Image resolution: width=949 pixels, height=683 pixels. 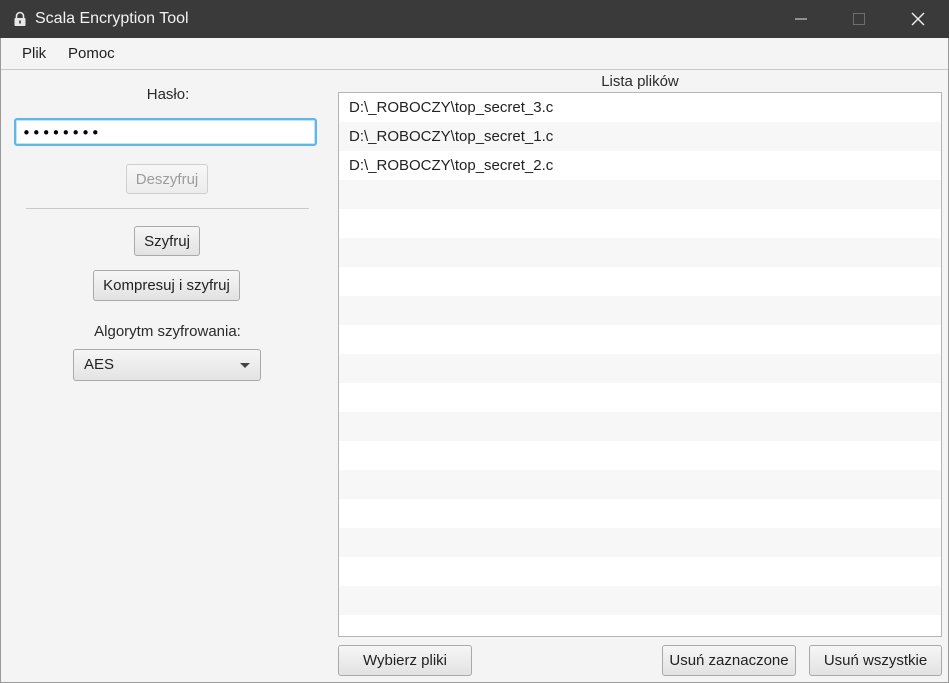 What do you see at coordinates (168, 94) in the screenshot?
I see `password-label: Hasło:` at bounding box center [168, 94].